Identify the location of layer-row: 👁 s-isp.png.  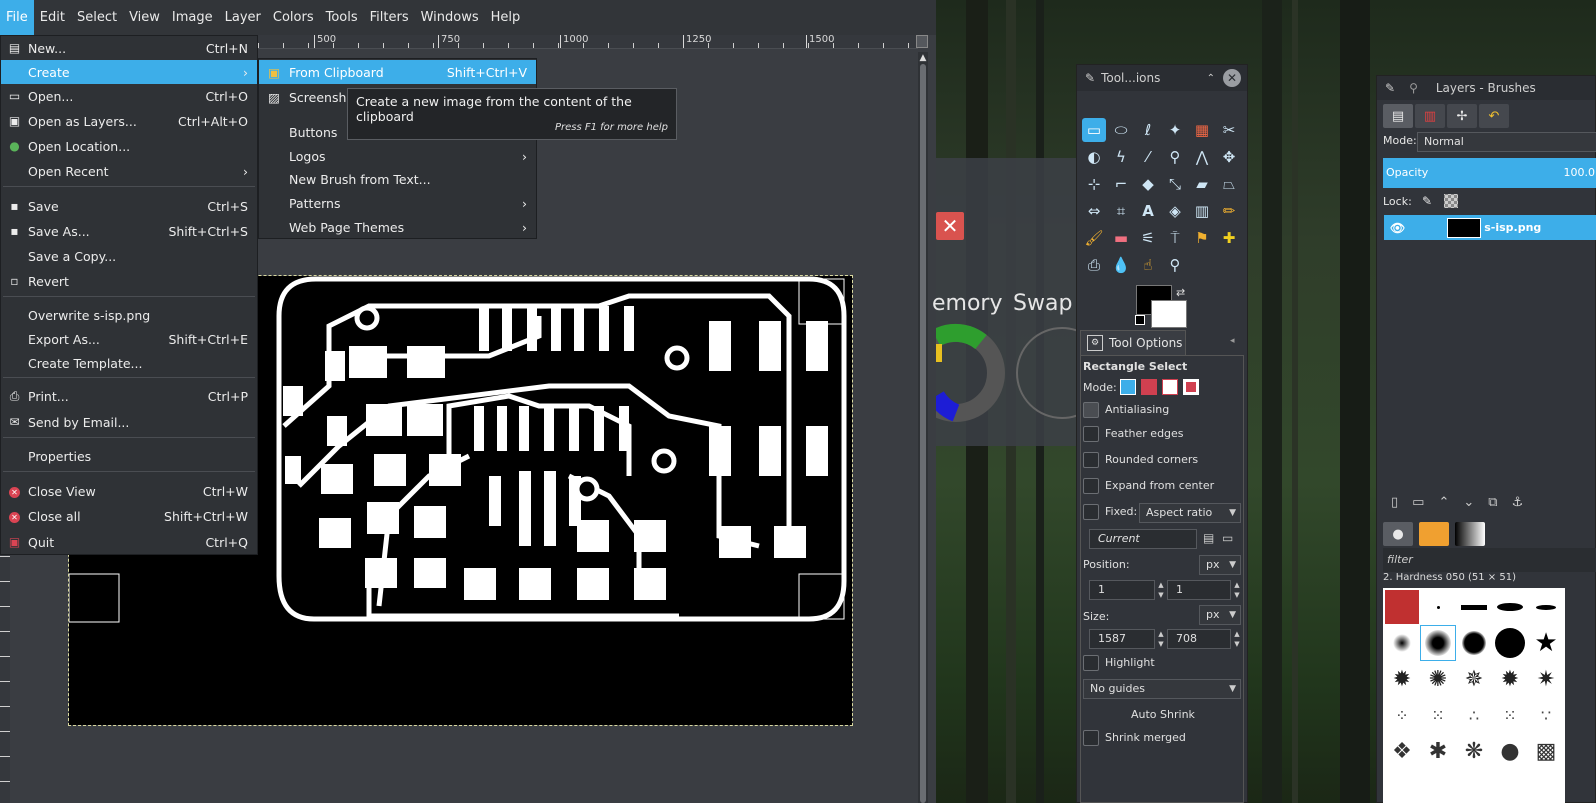
(1490, 227).